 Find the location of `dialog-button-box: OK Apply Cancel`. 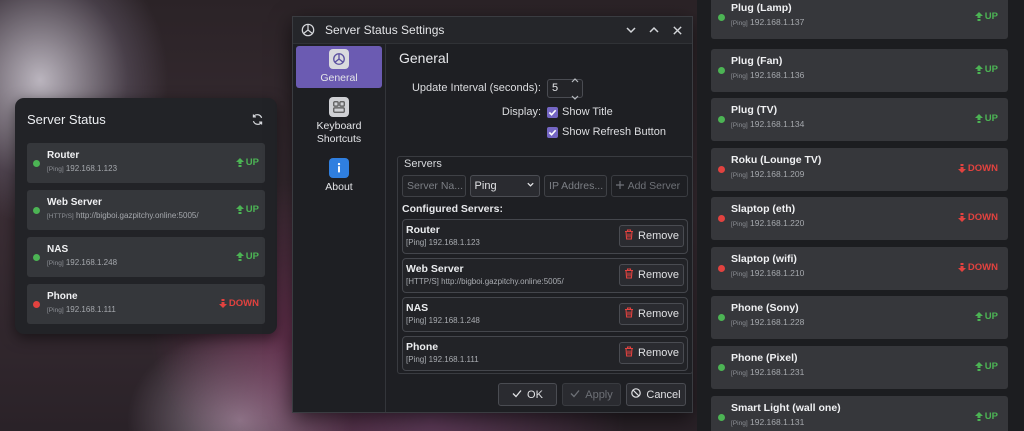

dialog-button-box: OK Apply Cancel is located at coordinates (592, 394).